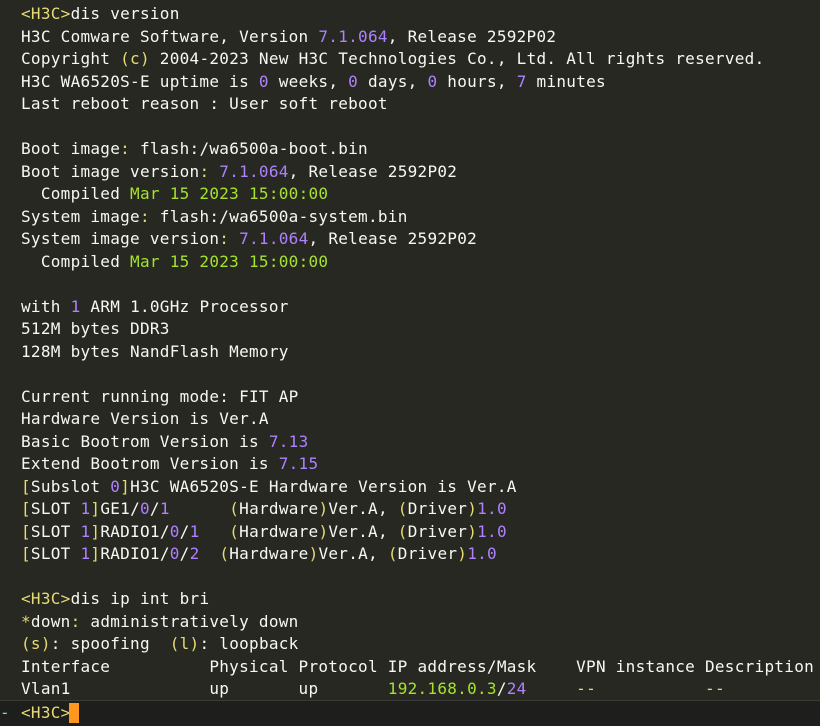 This screenshot has width=820, height=726. I want to click on terminal-text: Basic Bootrom Version is, so click(145, 441).